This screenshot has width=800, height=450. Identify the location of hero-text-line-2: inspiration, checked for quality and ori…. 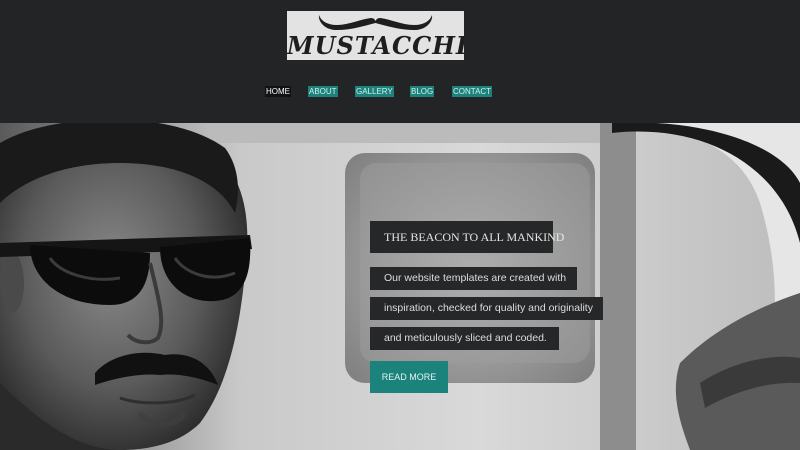
(486, 308).